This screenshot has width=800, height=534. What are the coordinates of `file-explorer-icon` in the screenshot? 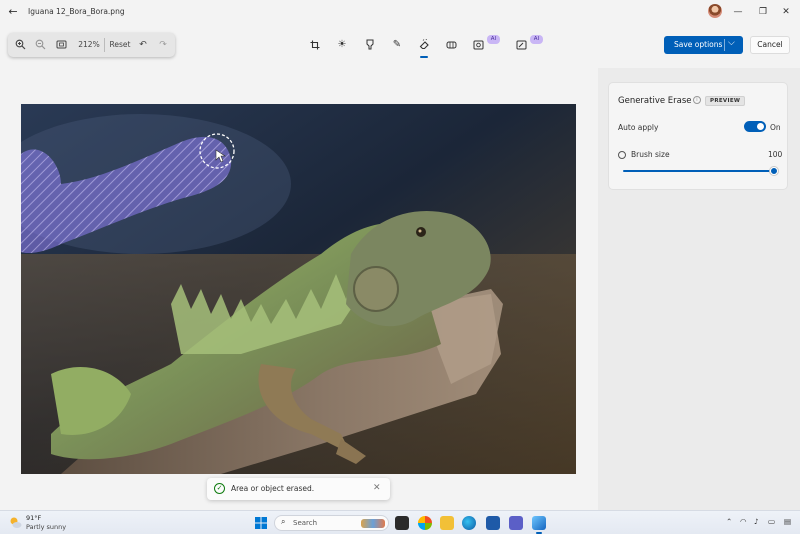 It's located at (447, 523).